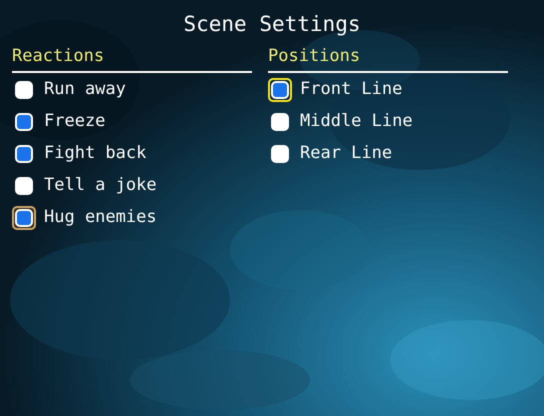  What do you see at coordinates (351, 89) in the screenshot?
I see `option-label: Front Line` at bounding box center [351, 89].